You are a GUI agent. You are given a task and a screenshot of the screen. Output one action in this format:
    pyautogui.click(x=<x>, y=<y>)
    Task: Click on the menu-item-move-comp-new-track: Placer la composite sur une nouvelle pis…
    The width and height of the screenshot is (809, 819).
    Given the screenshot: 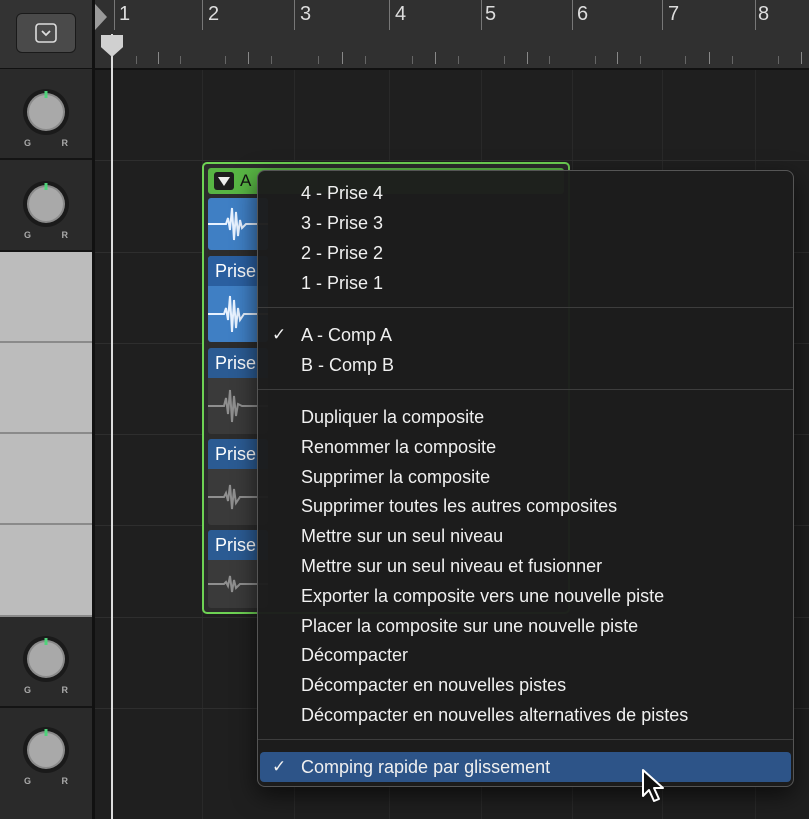 What is the action you would take?
    pyautogui.click(x=525, y=626)
    